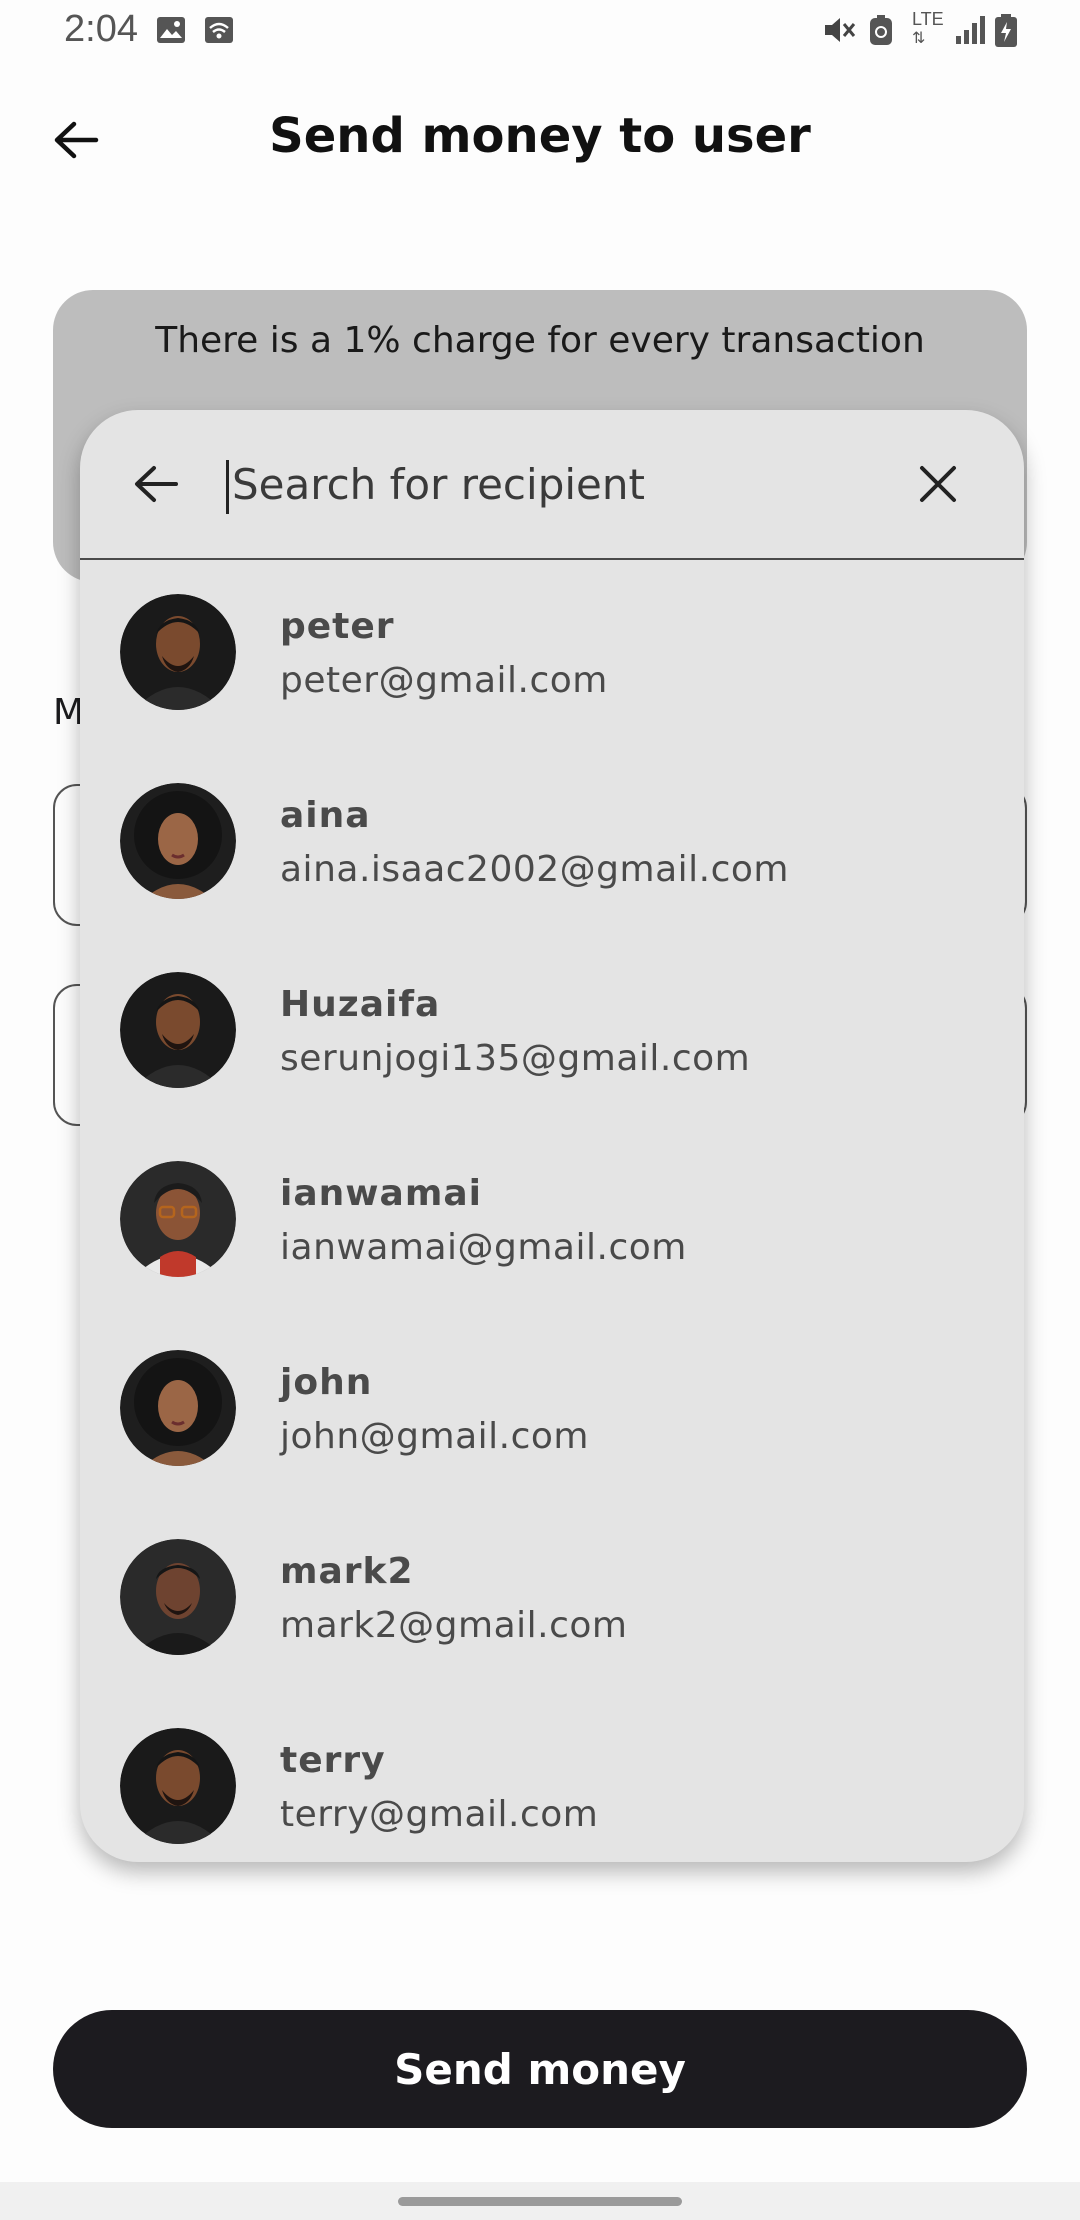 Image resolution: width=1080 pixels, height=2220 pixels. Describe the element at coordinates (881, 30) in the screenshot. I see `data-saver-icon` at that location.